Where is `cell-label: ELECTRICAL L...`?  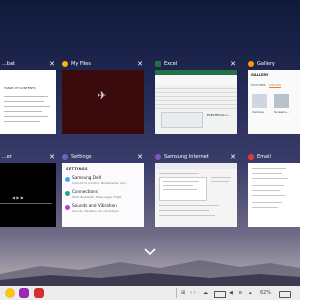
cell-label: ELECTRICAL L... is located at coordinates (219, 115).